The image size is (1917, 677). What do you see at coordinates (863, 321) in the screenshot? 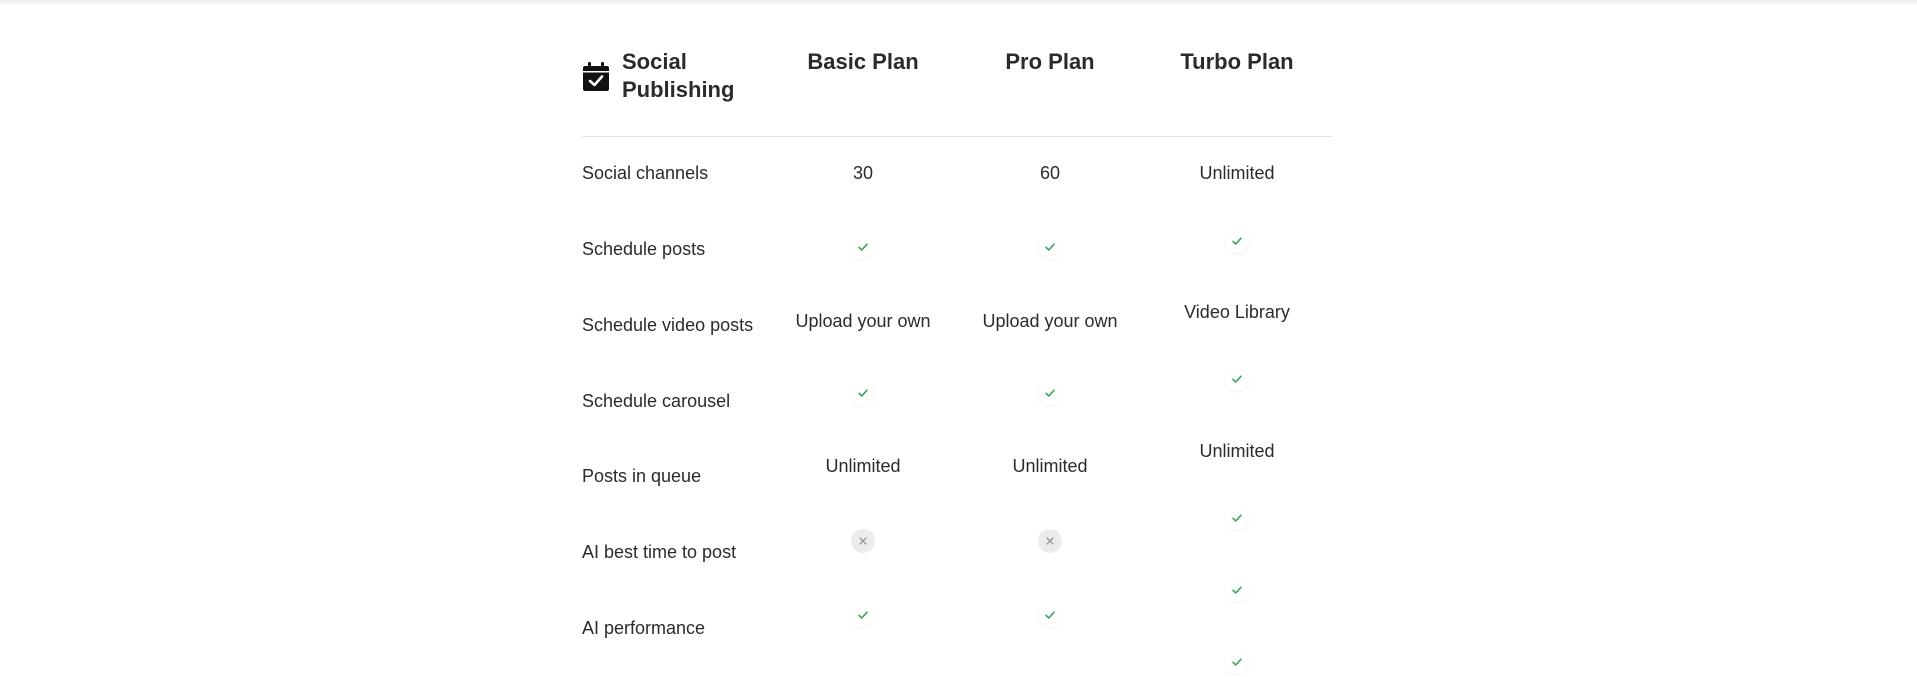
I see `cell-basic: Upload your own` at bounding box center [863, 321].